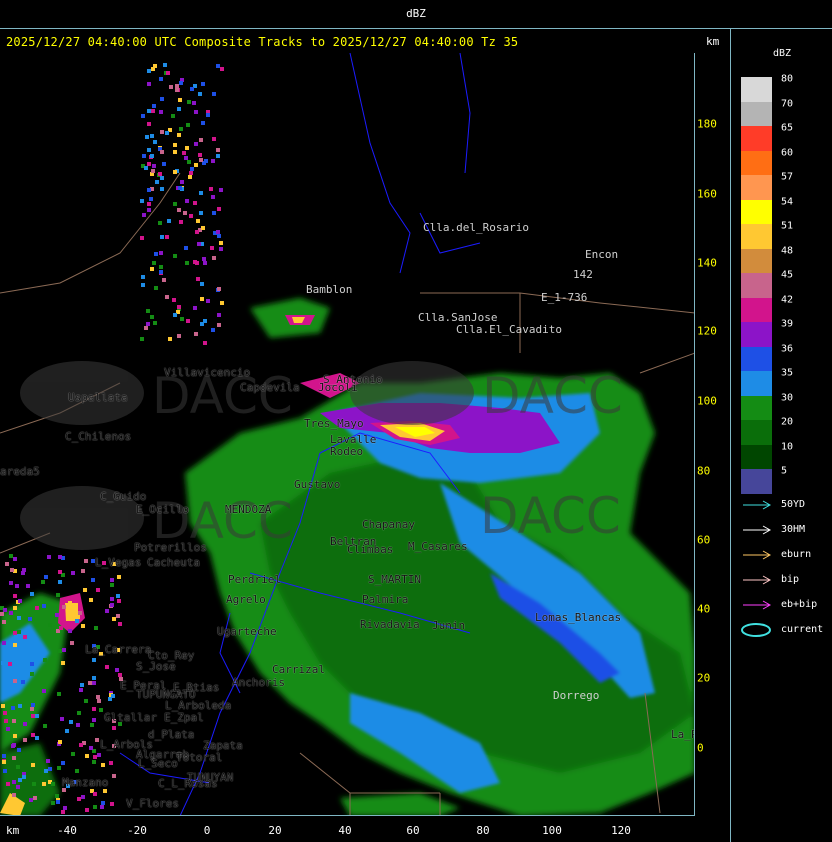 This screenshot has width=832, height=842. I want to click on place-label: Ugarteche, so click(247, 631).